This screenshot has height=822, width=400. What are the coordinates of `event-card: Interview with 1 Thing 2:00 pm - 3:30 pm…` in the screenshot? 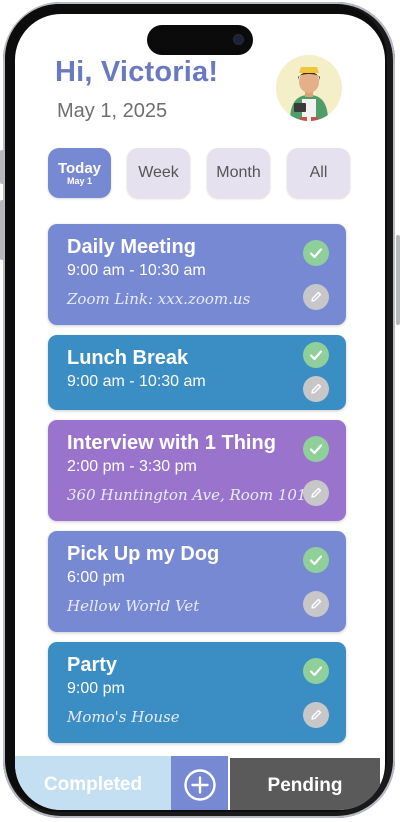 It's located at (197, 470).